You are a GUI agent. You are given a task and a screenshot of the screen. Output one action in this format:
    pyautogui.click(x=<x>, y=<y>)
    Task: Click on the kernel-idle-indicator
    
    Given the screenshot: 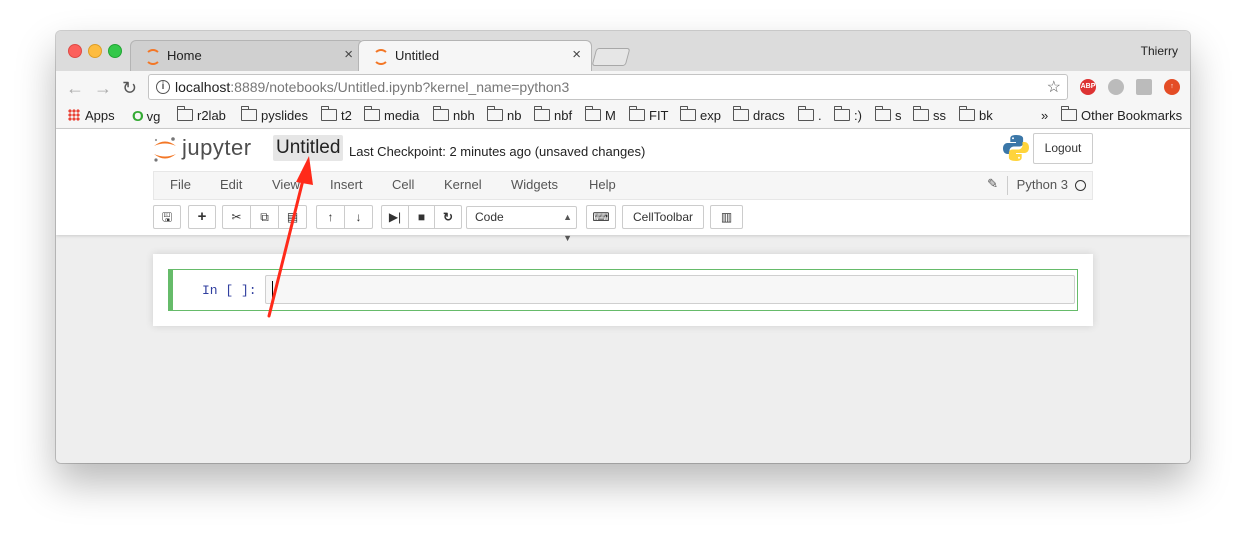 What is the action you would take?
    pyautogui.click(x=1080, y=185)
    